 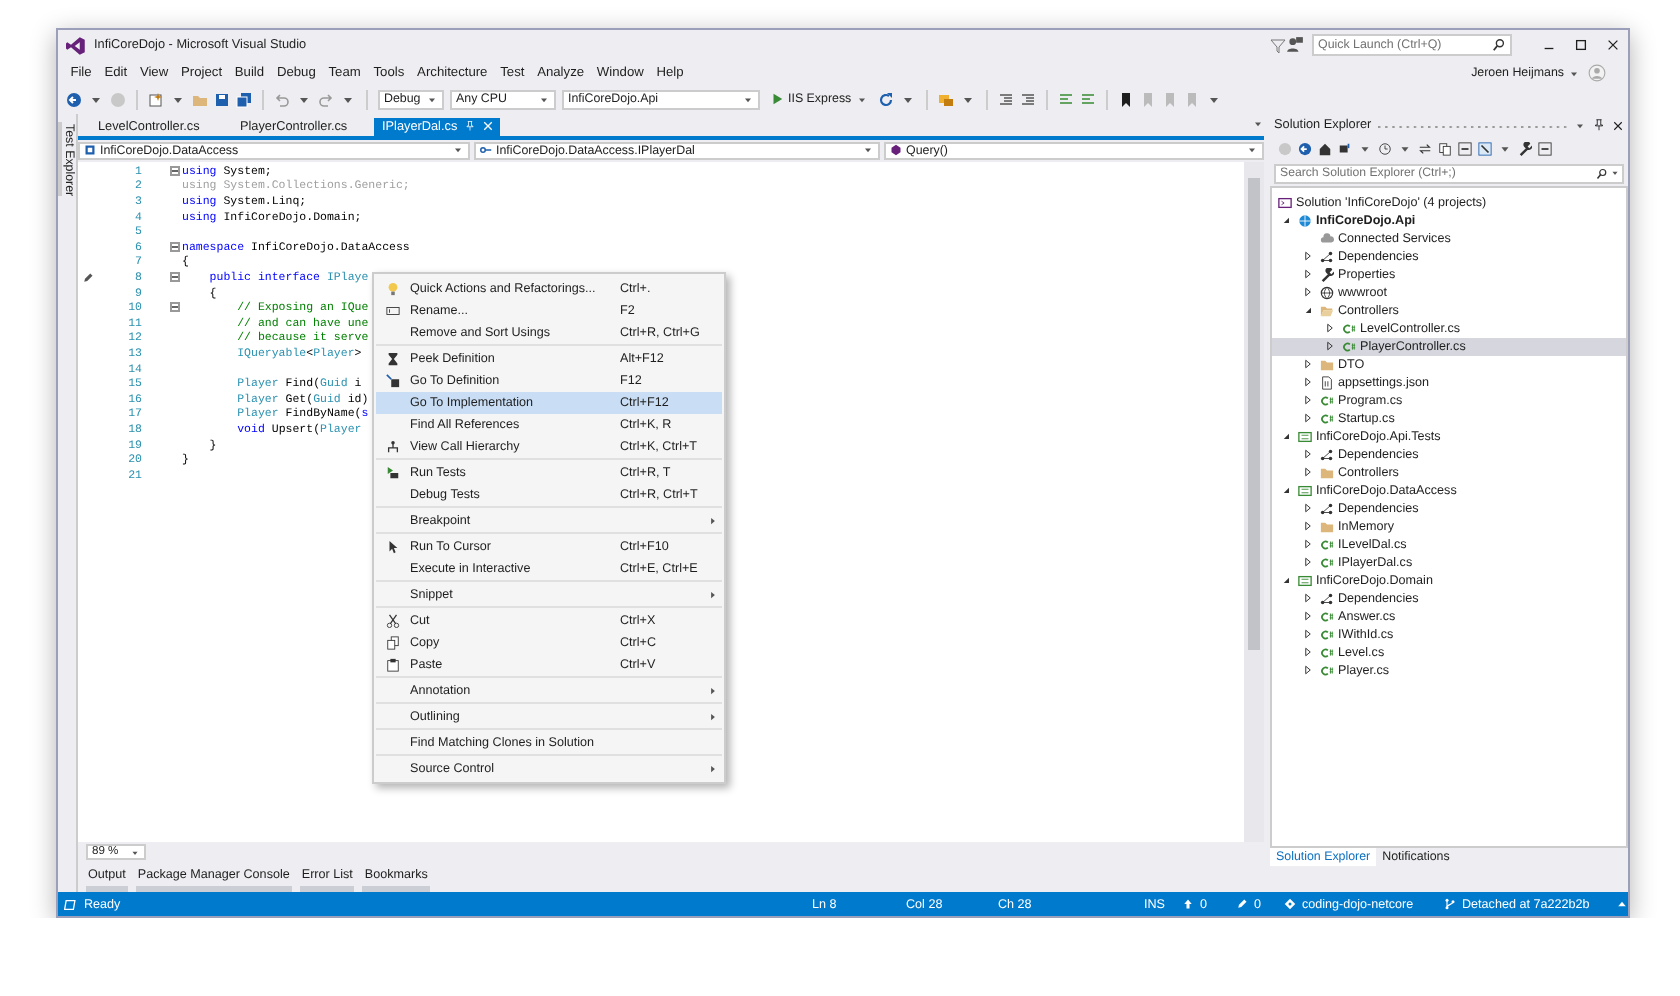 I want to click on hourglass-icon, so click(x=393, y=358).